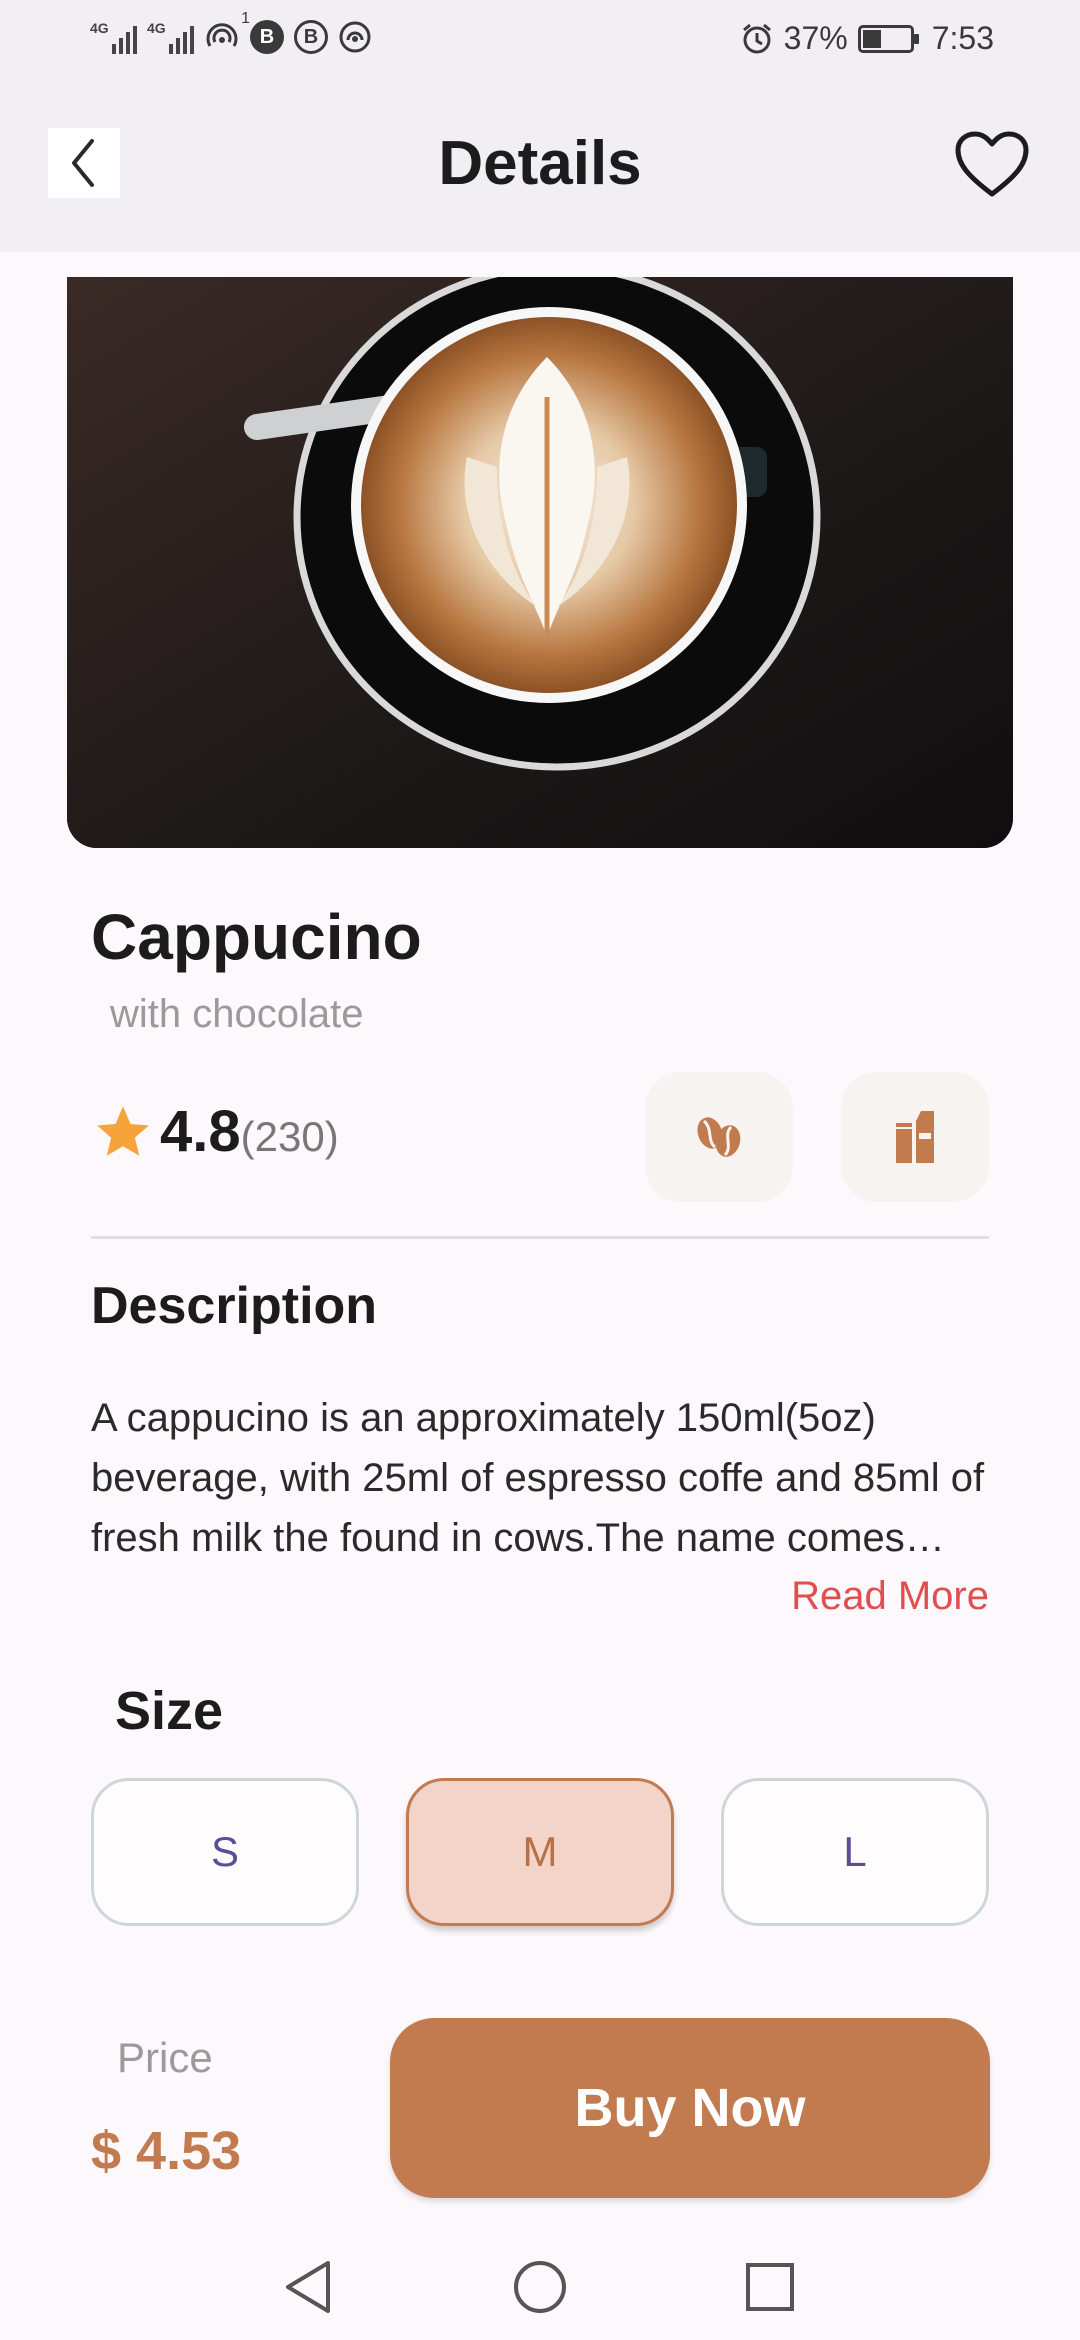 This screenshot has width=1080, height=2340. I want to click on heart-outline-icon, so click(992, 164).